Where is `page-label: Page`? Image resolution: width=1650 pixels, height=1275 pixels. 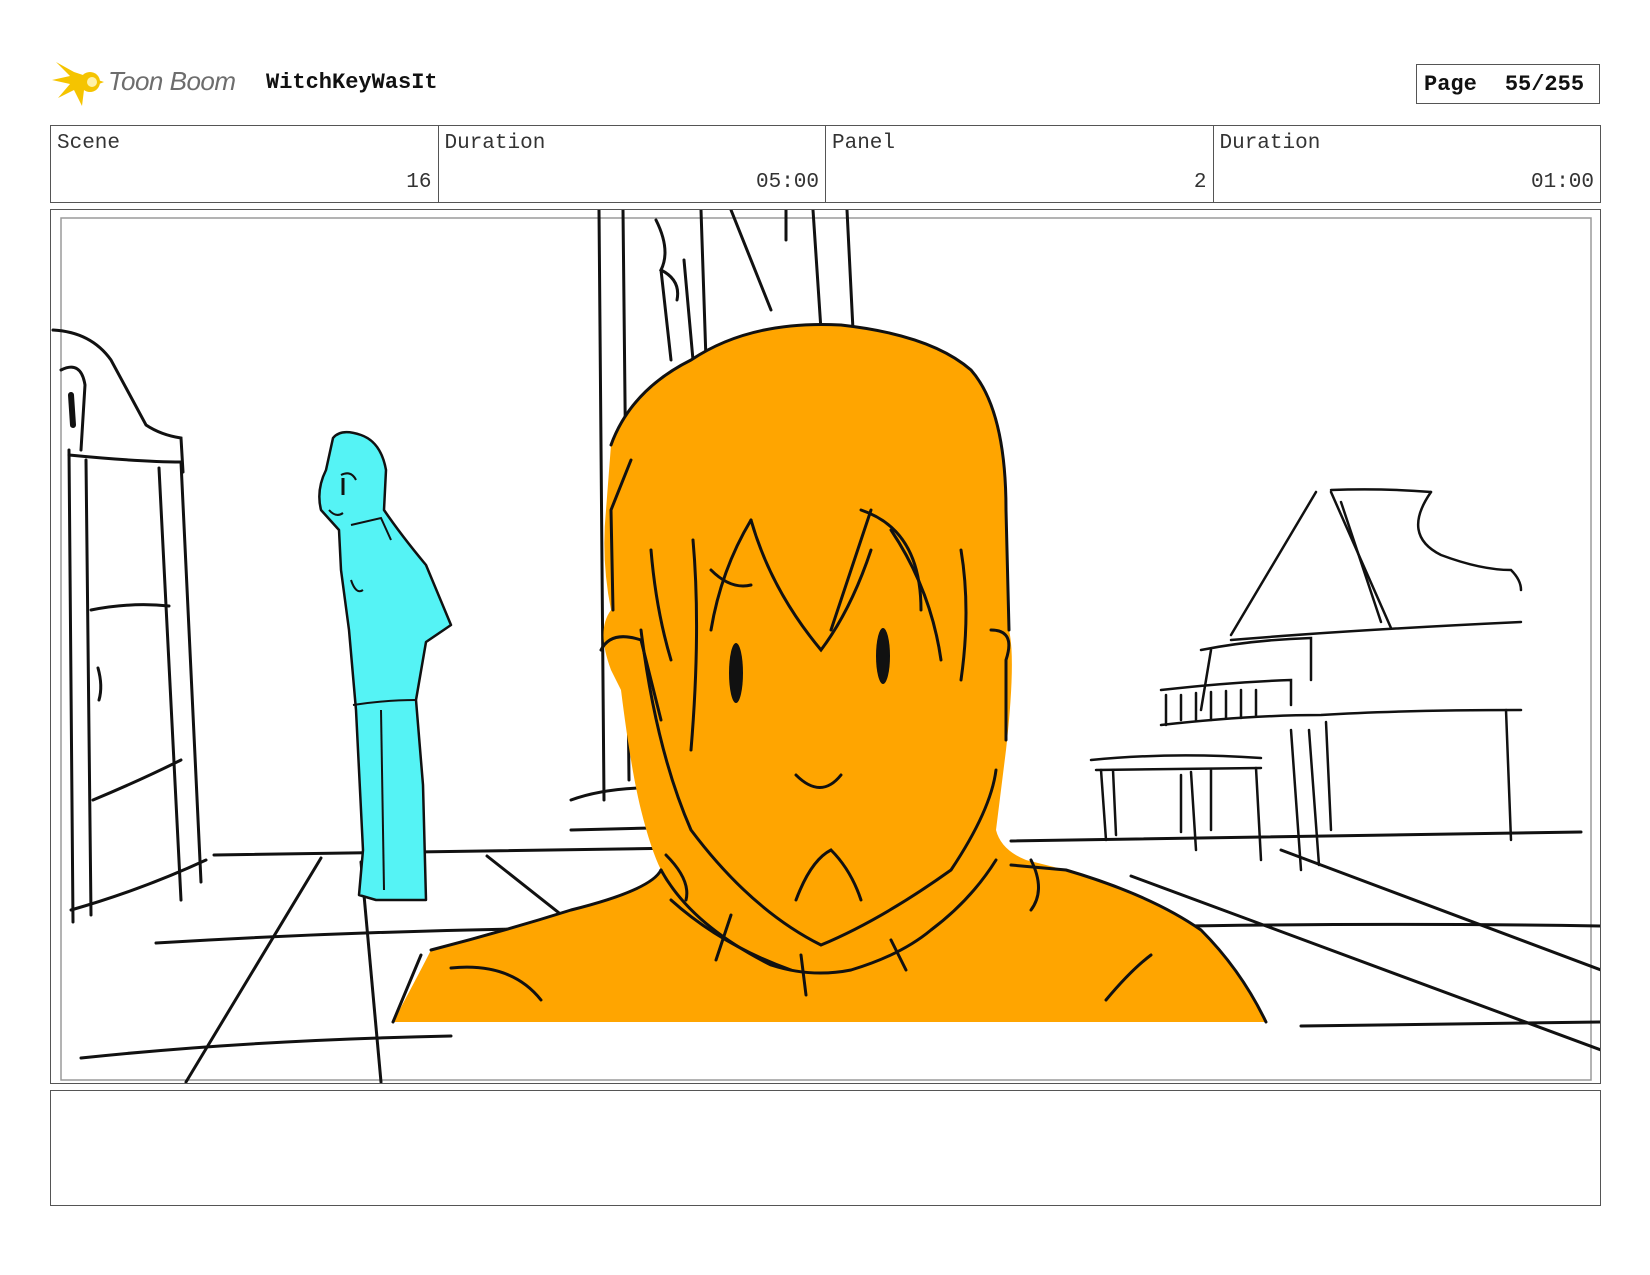
page-label: Page is located at coordinates (1450, 84).